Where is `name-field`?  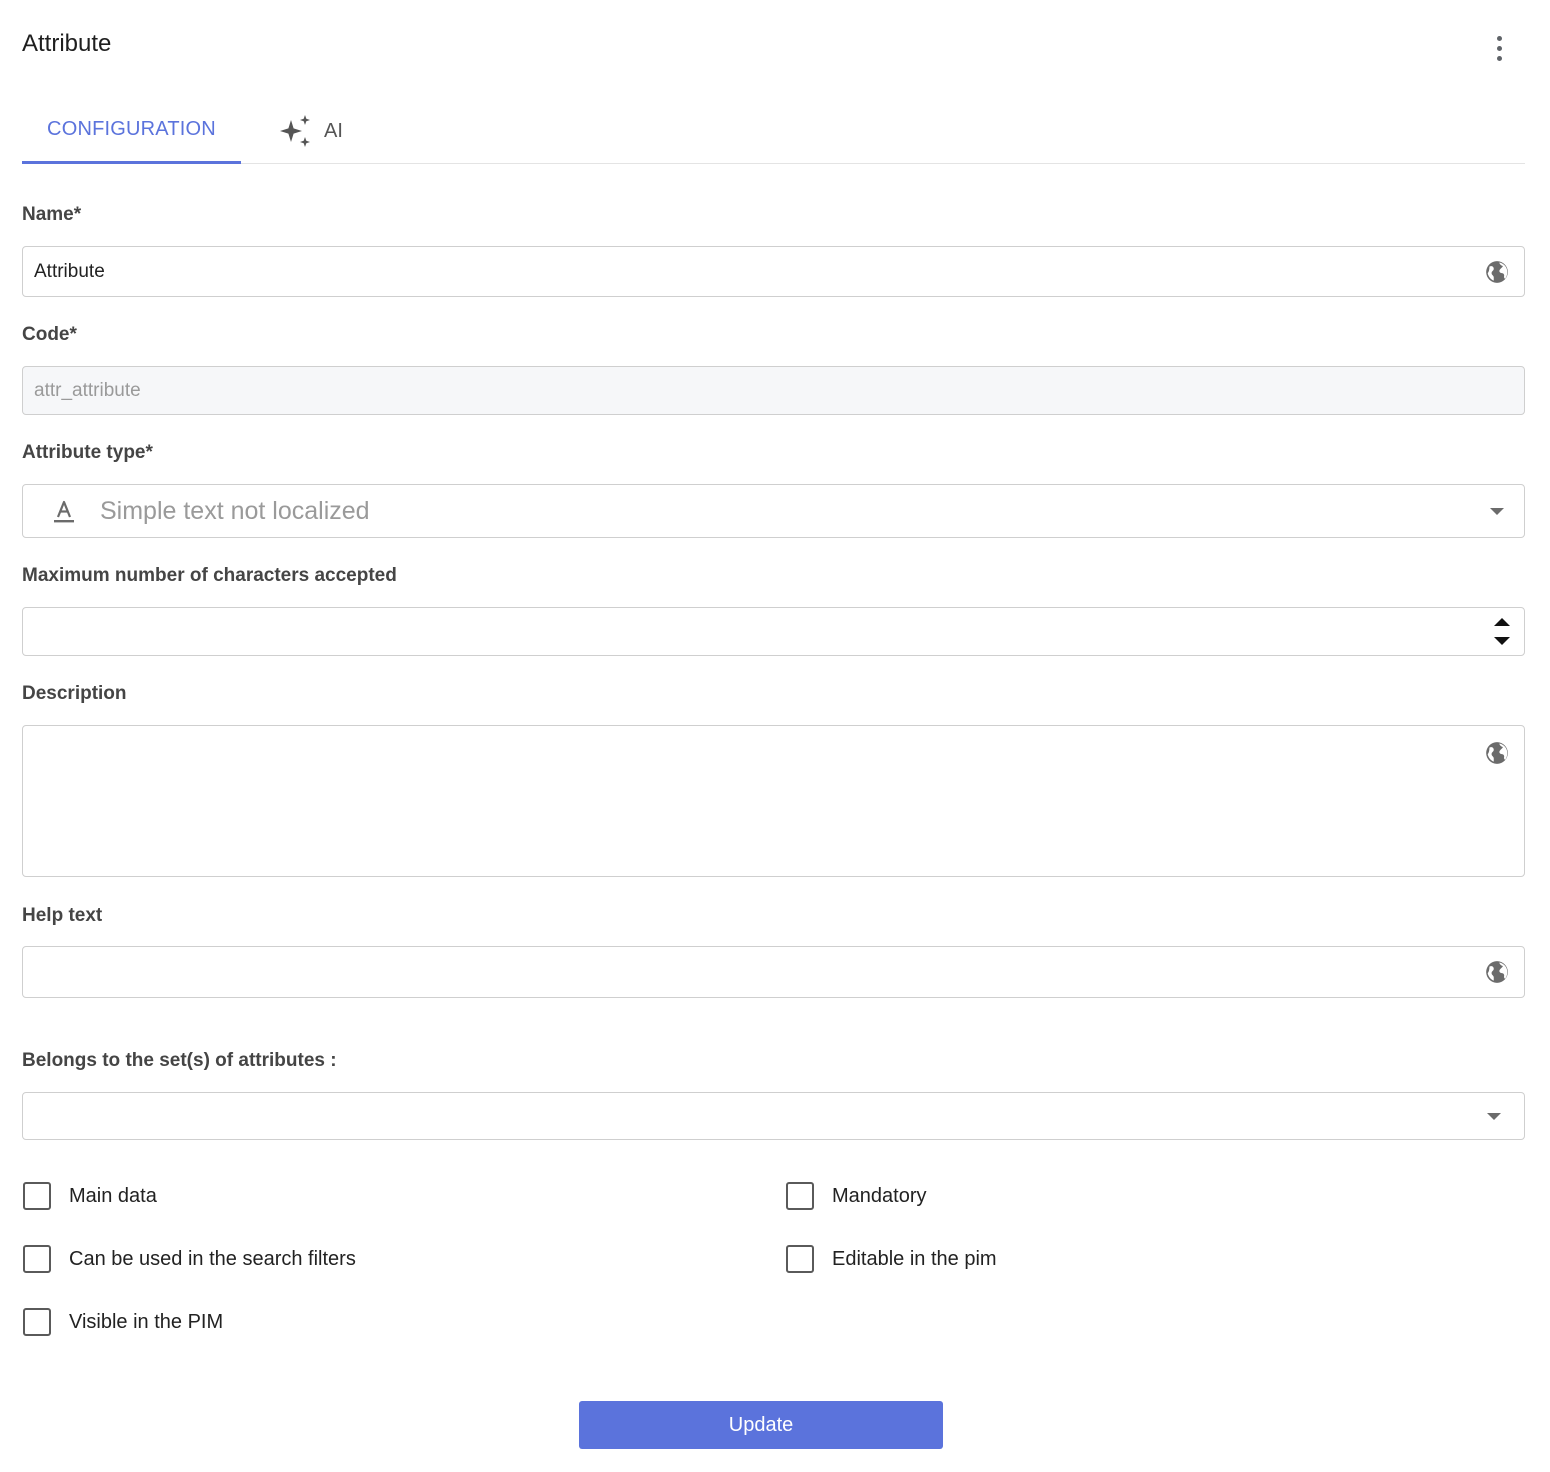 name-field is located at coordinates (773, 271).